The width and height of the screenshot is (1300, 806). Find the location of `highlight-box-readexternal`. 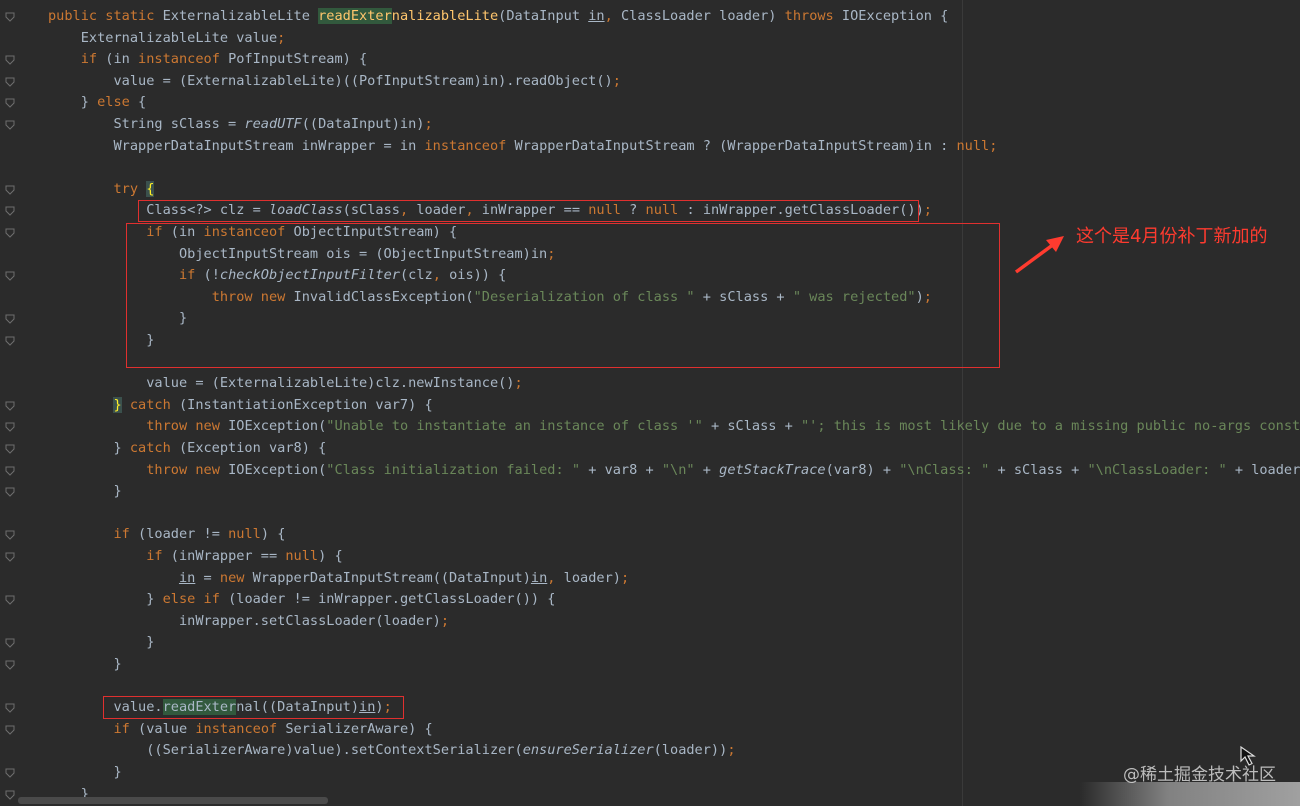

highlight-box-readexternal is located at coordinates (253, 707).